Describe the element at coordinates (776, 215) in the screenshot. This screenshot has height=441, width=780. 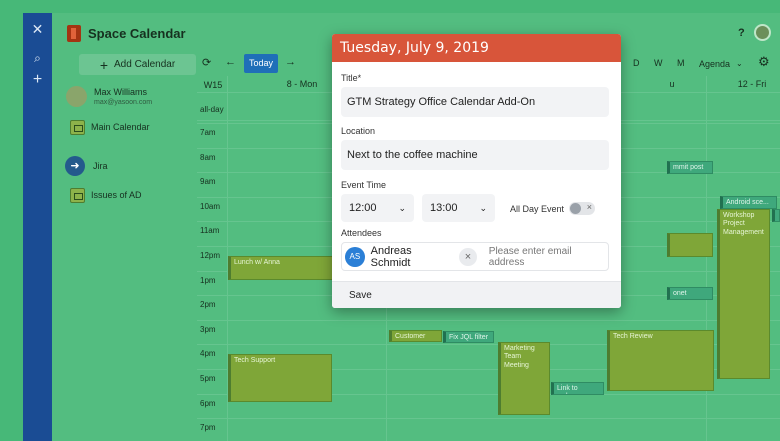
I see `event-android-marker` at that location.